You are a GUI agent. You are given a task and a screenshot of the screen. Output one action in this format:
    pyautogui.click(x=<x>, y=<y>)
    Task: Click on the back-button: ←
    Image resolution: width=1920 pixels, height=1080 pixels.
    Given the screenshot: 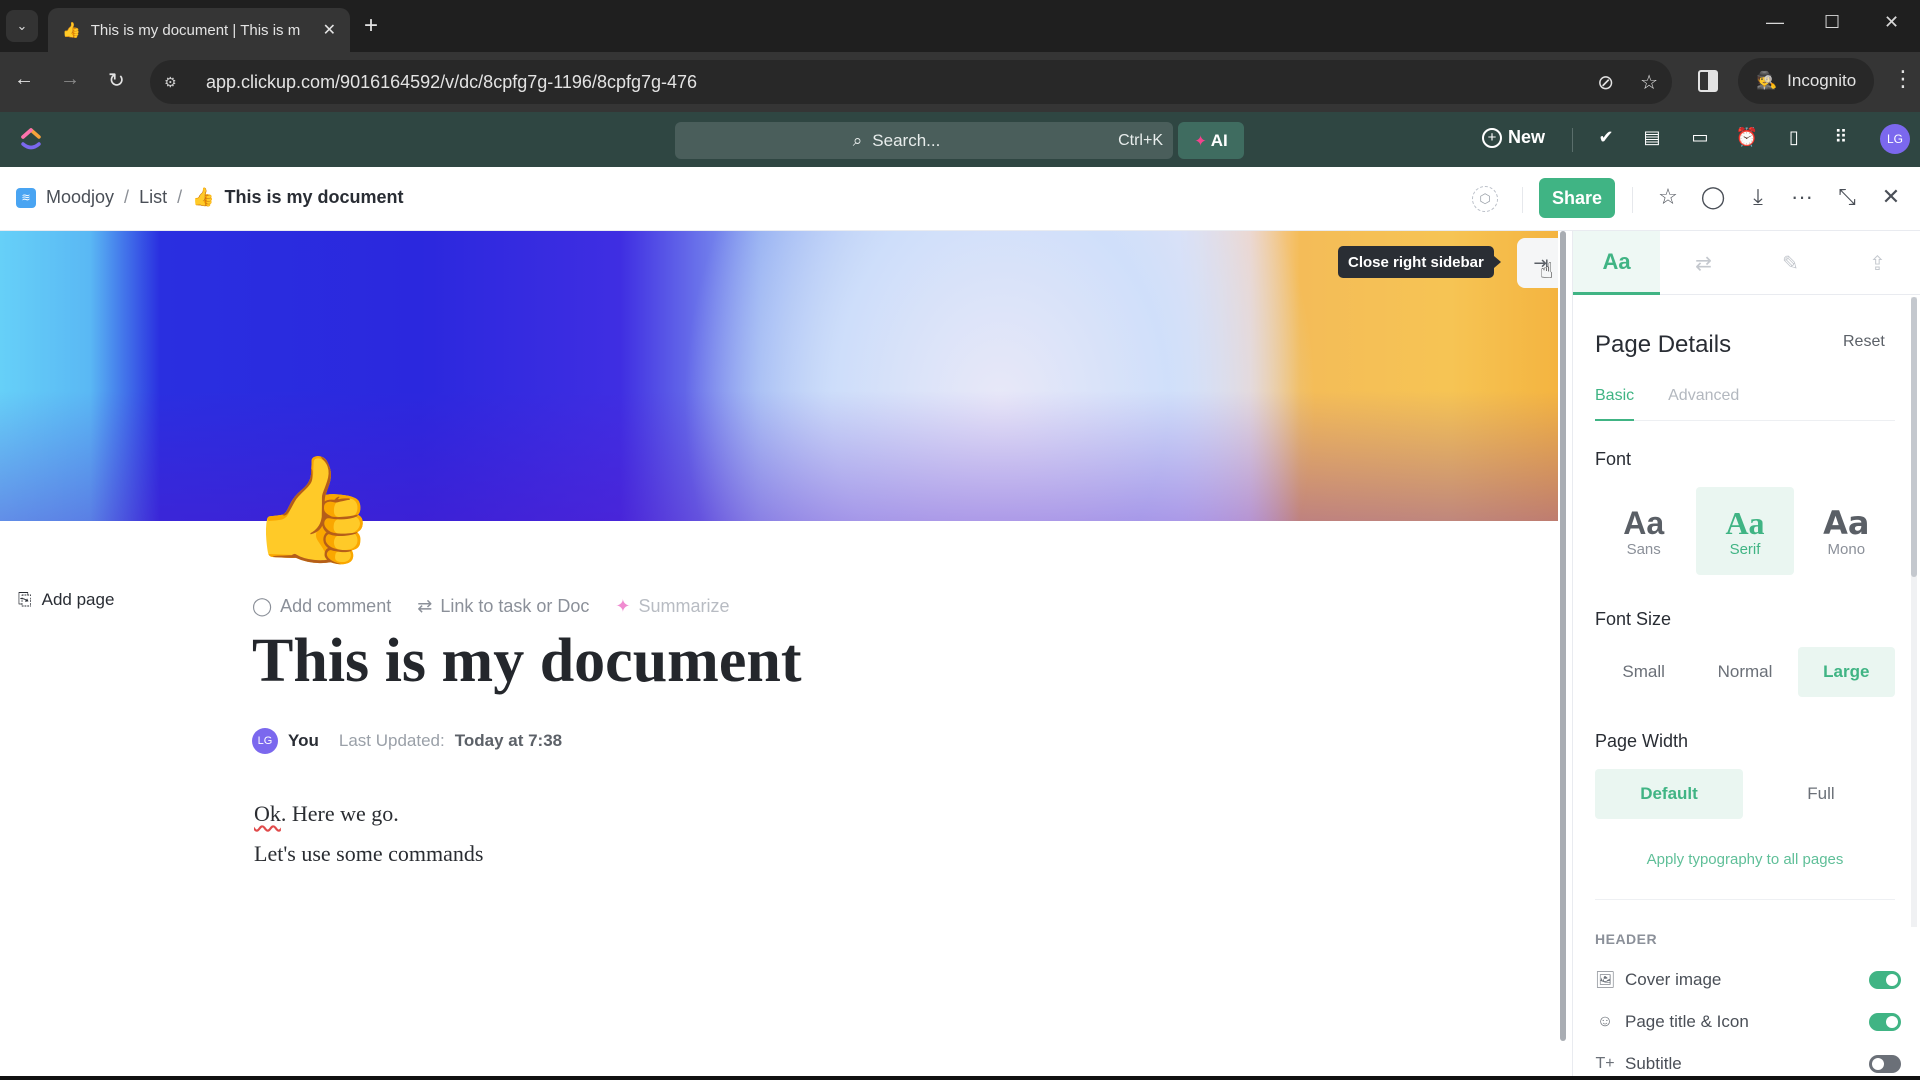 What is the action you would take?
    pyautogui.click(x=24, y=79)
    